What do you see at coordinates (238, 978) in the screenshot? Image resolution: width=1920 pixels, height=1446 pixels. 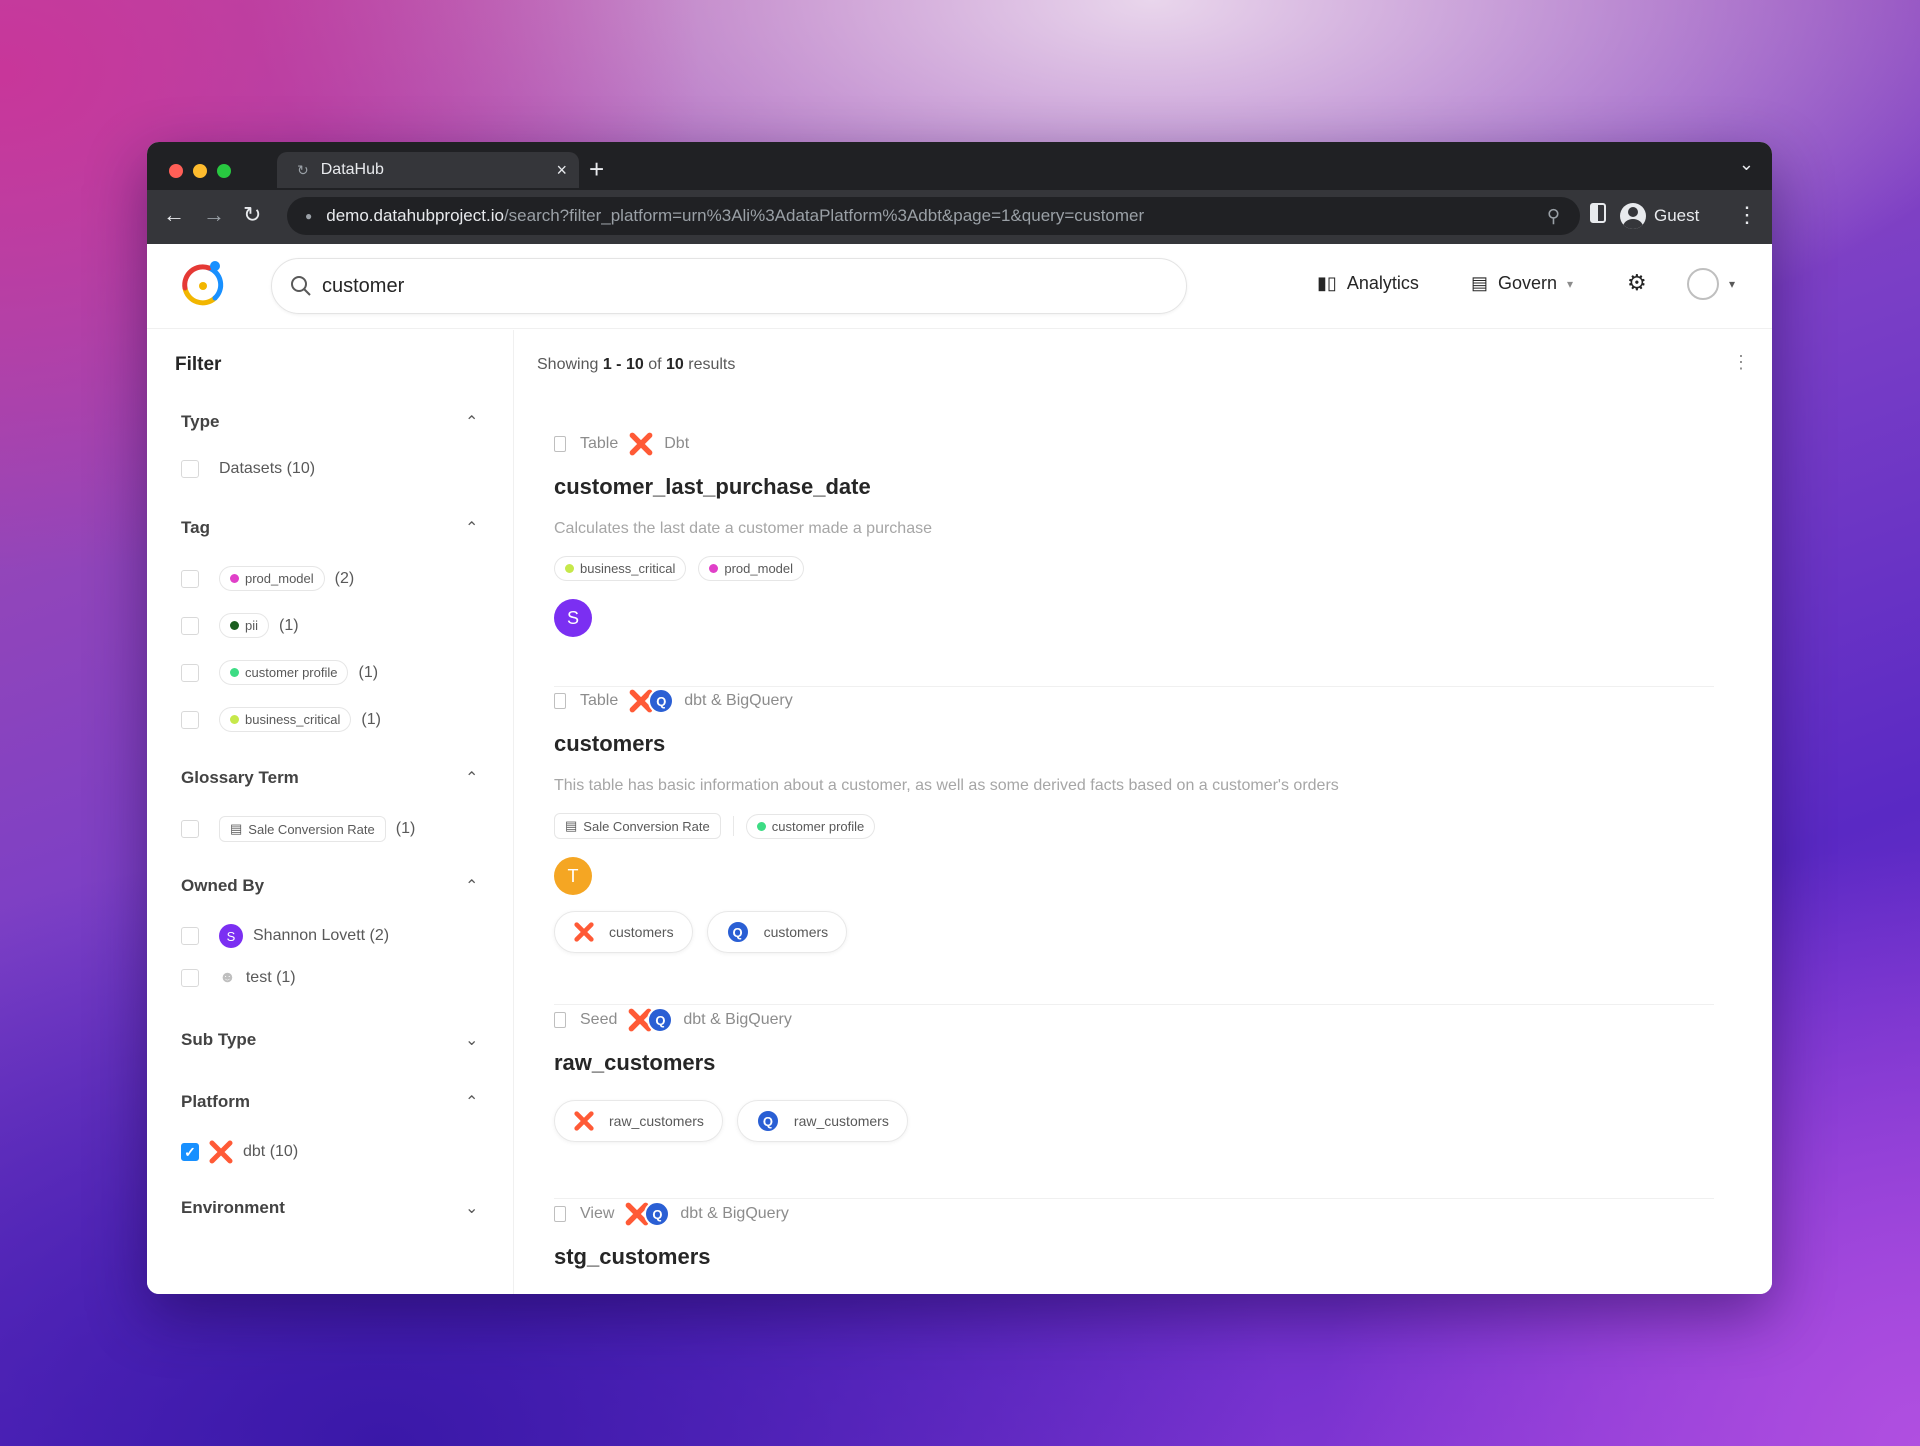 I see `filter-option-owner: ☻ test (1)` at bounding box center [238, 978].